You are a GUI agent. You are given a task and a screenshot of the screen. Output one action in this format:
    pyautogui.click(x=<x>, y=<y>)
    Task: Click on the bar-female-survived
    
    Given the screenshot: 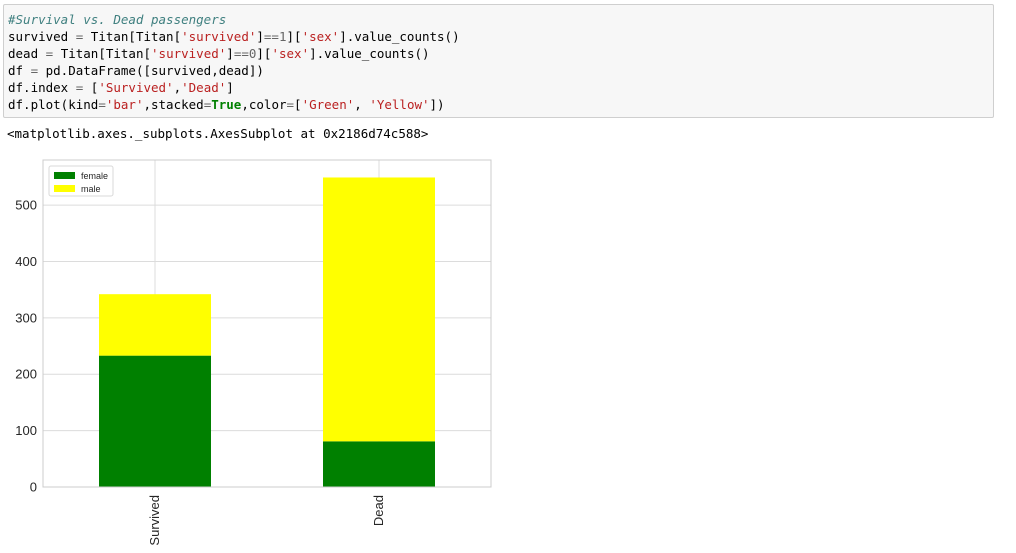 What is the action you would take?
    pyautogui.click(x=155, y=421)
    